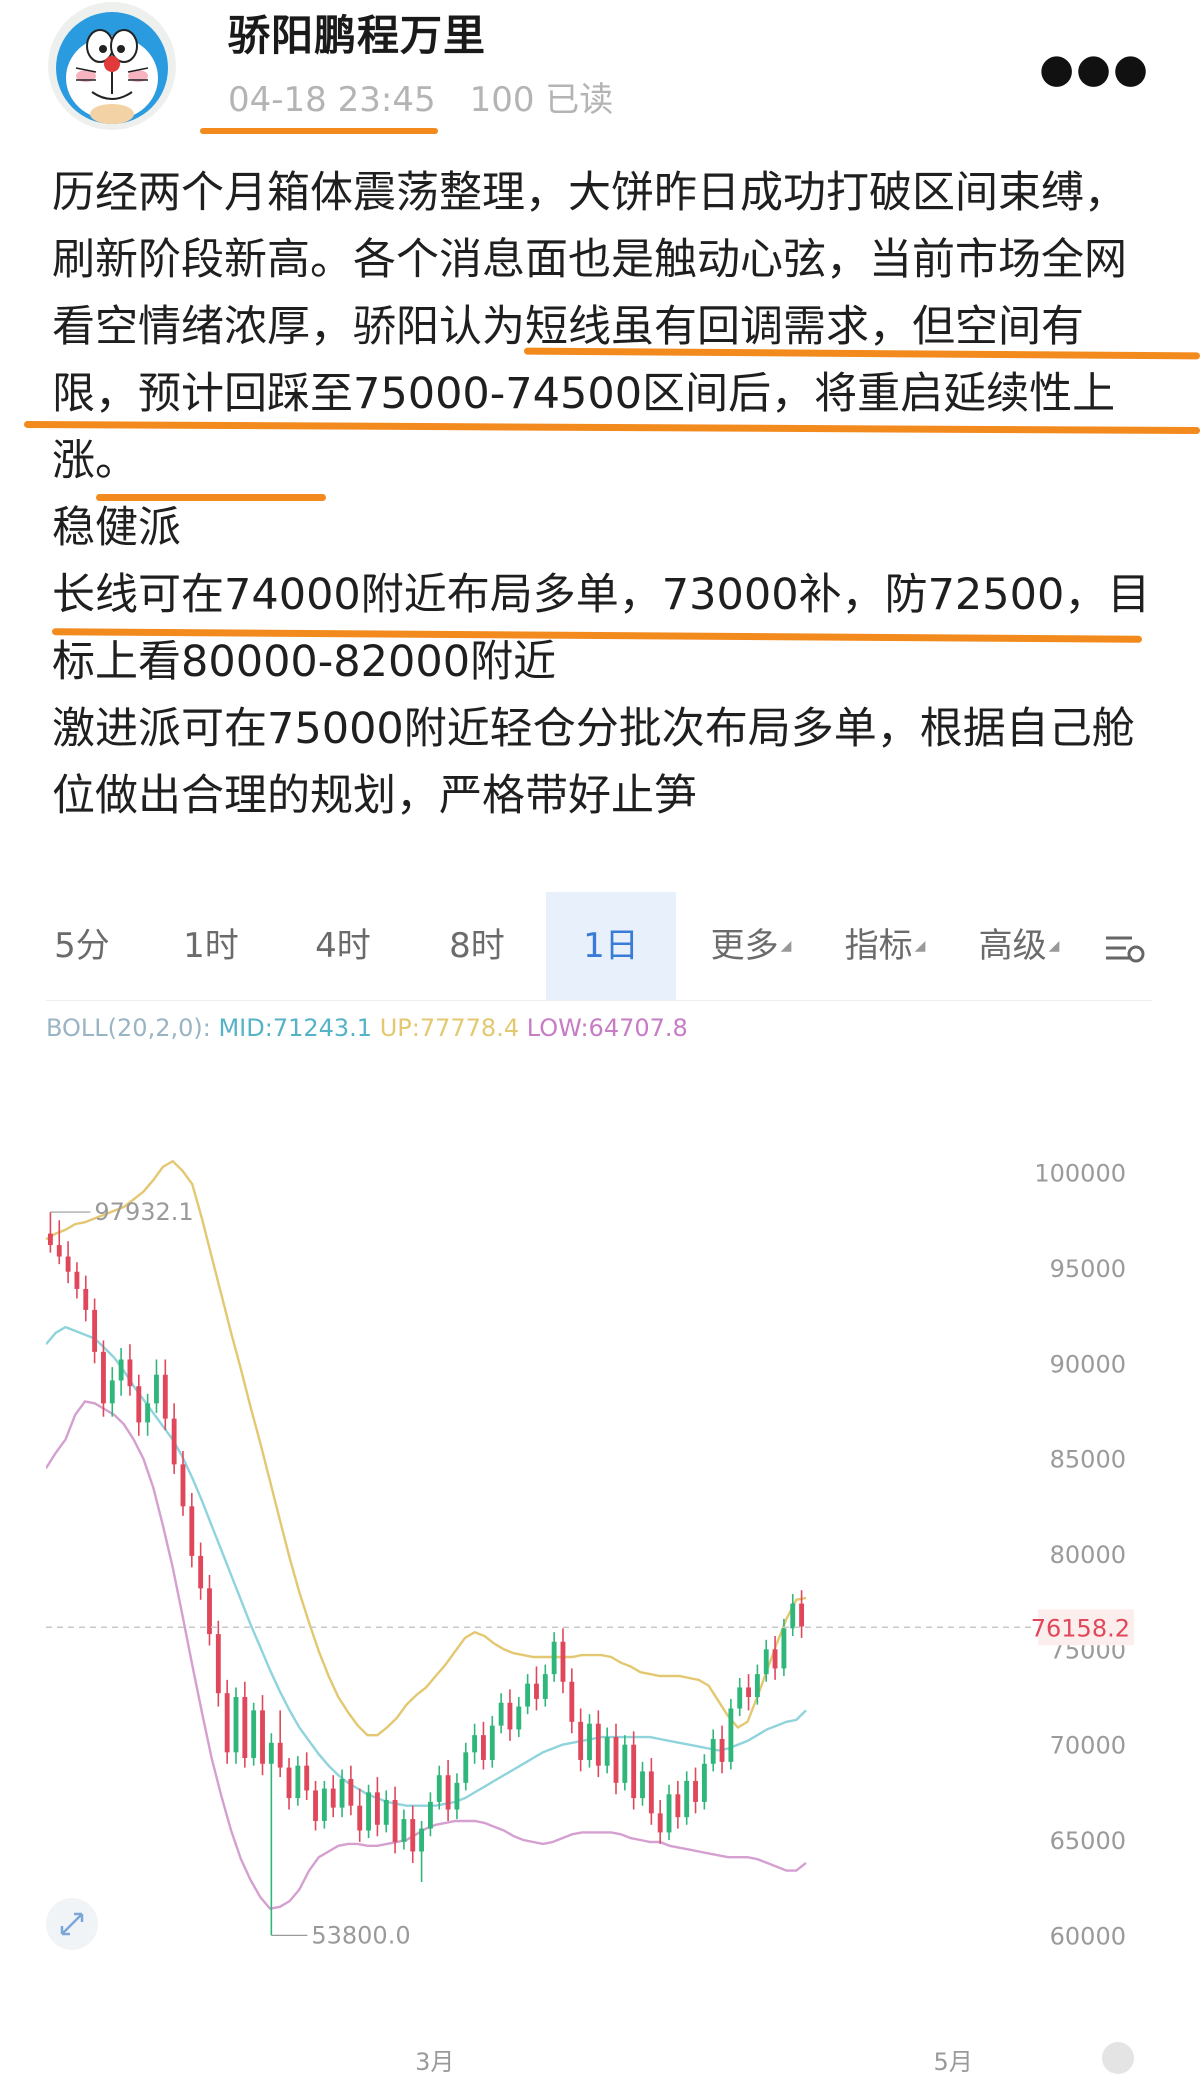  Describe the element at coordinates (1088, 1555) in the screenshot. I see `y-tick-label: 80000` at that location.